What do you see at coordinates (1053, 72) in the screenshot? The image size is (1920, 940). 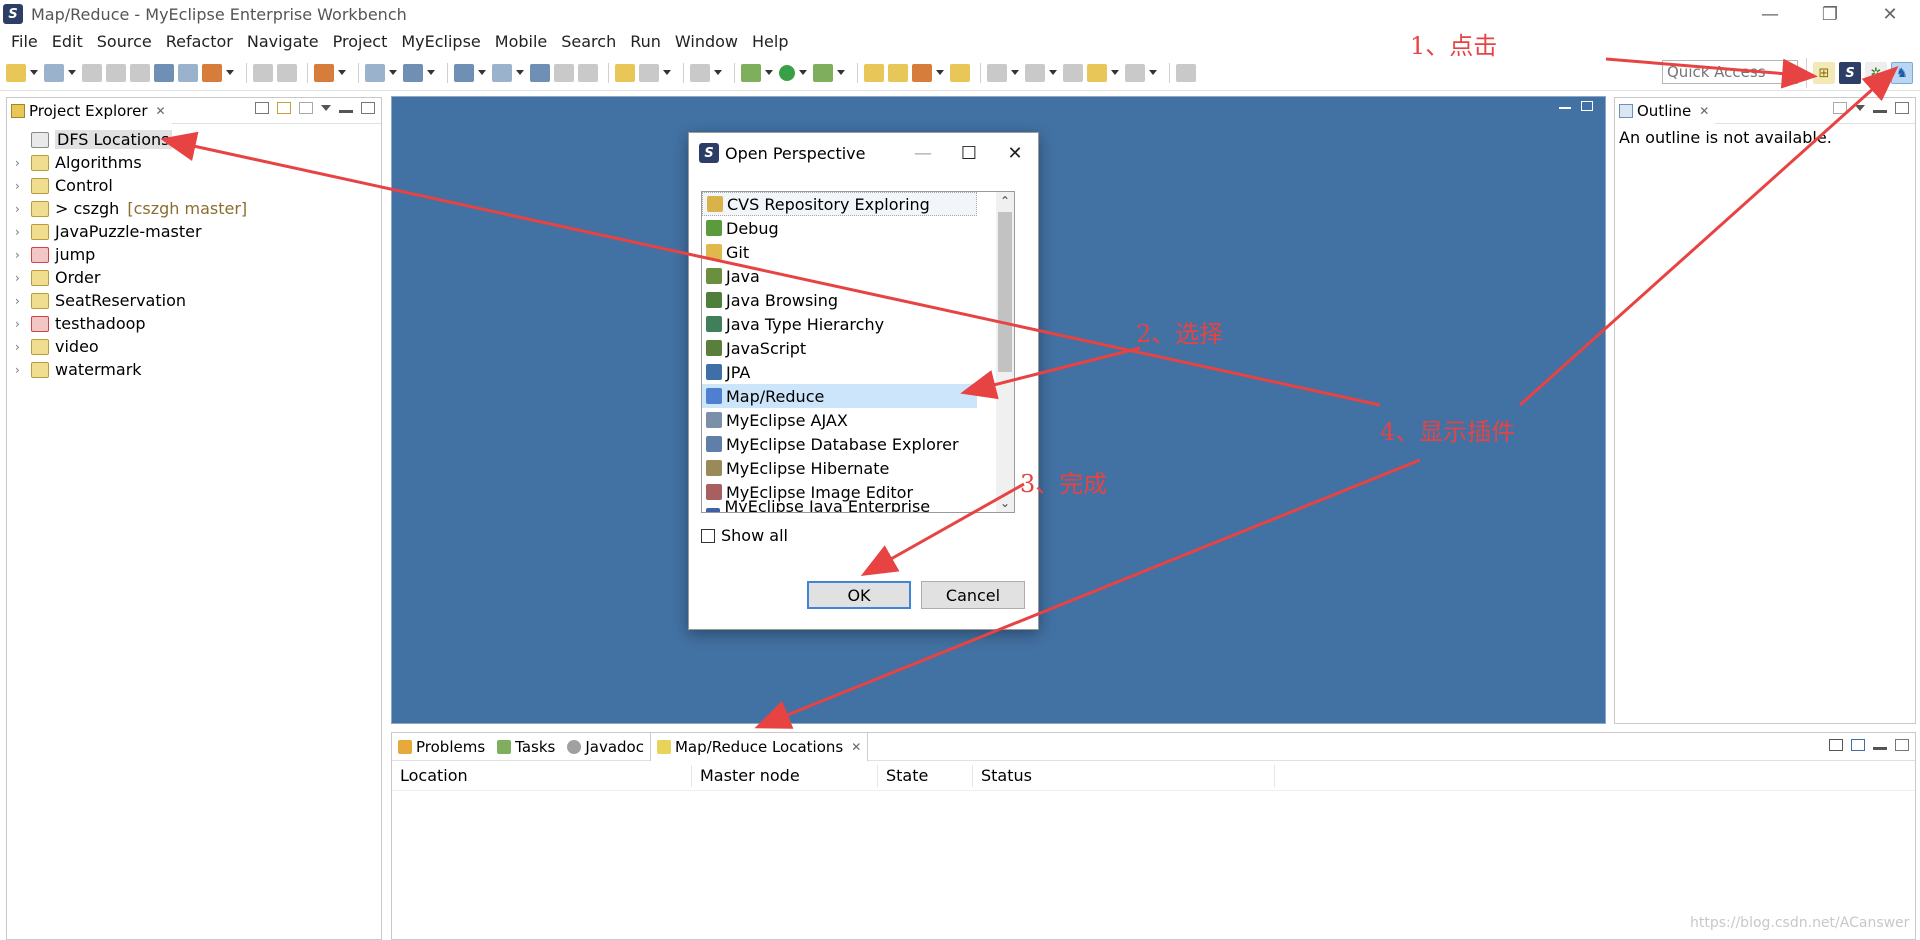 I see `prev-annotation-dropdown-icon` at bounding box center [1053, 72].